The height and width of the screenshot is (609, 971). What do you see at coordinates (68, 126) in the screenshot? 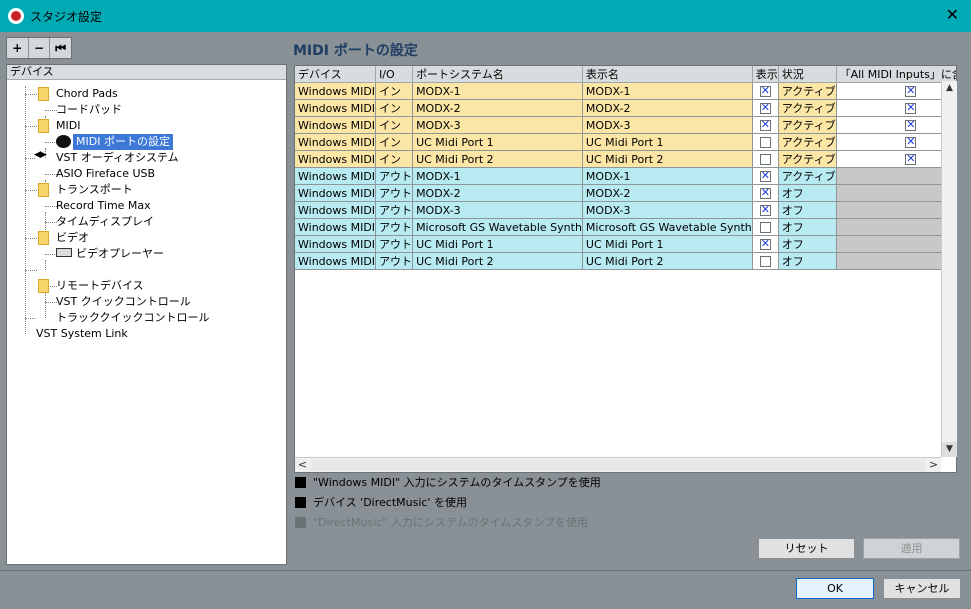
I see `tree-item-midi: MIDI` at bounding box center [68, 126].